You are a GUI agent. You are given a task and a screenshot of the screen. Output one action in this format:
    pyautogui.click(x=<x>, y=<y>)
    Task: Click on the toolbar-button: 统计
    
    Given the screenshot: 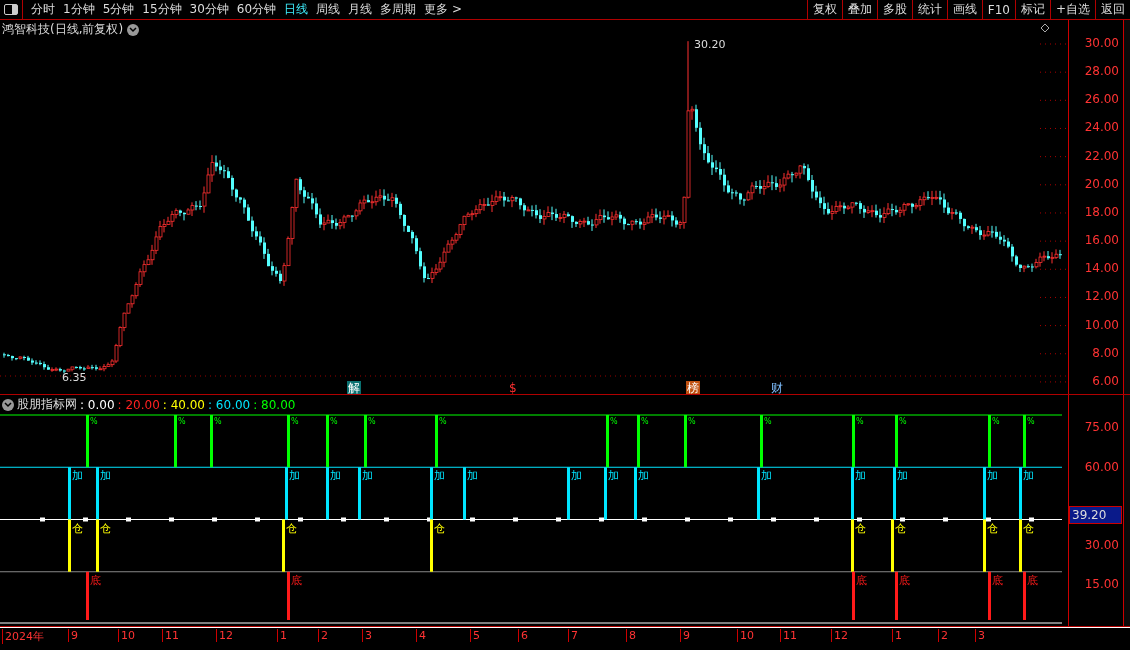 What is the action you would take?
    pyautogui.click(x=929, y=9)
    